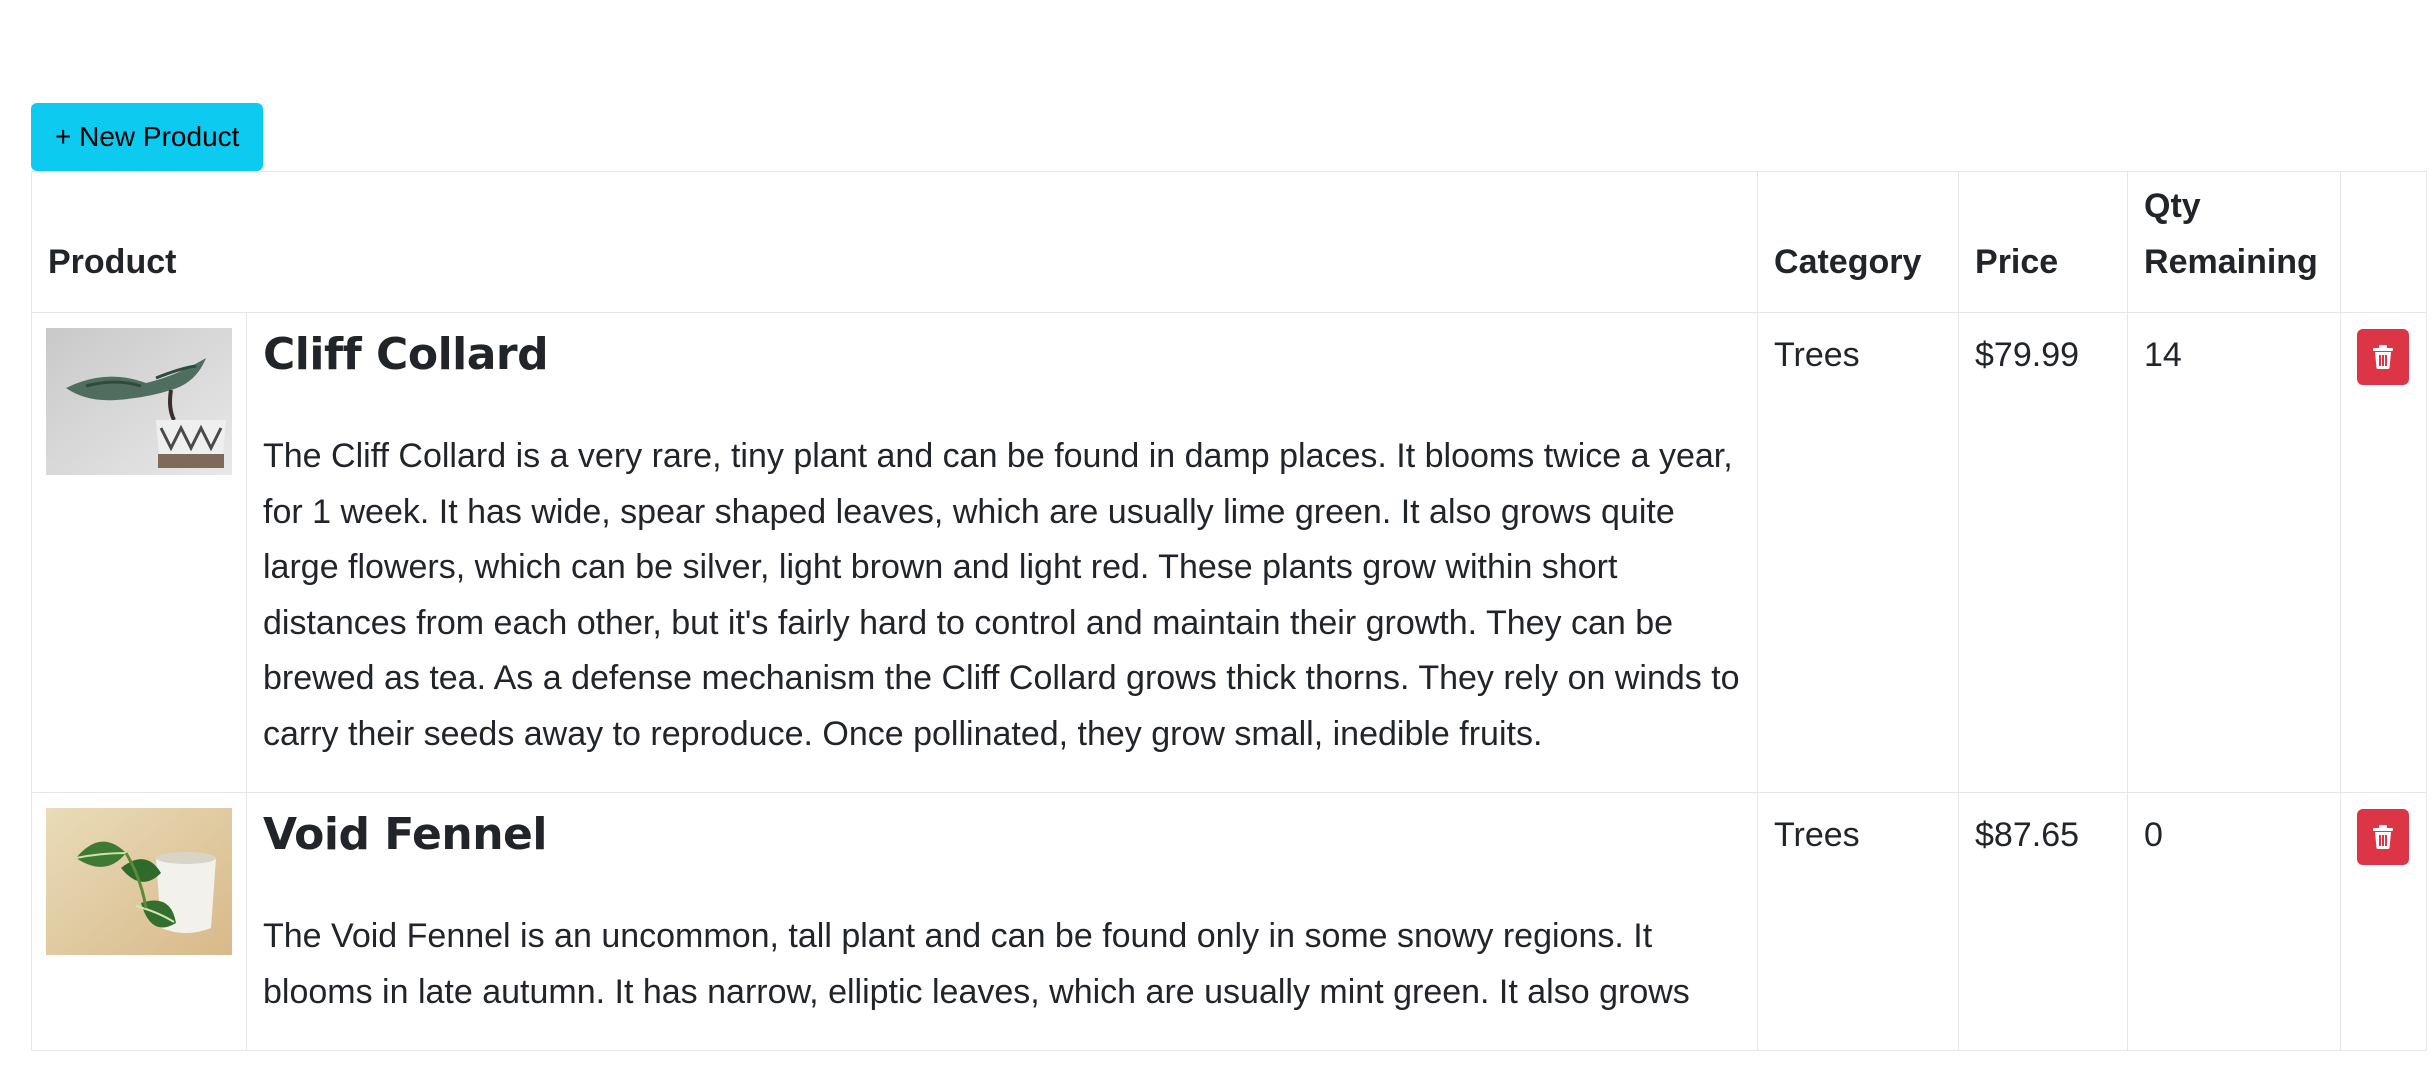  I want to click on new-product-button: + New Product, so click(147, 137).